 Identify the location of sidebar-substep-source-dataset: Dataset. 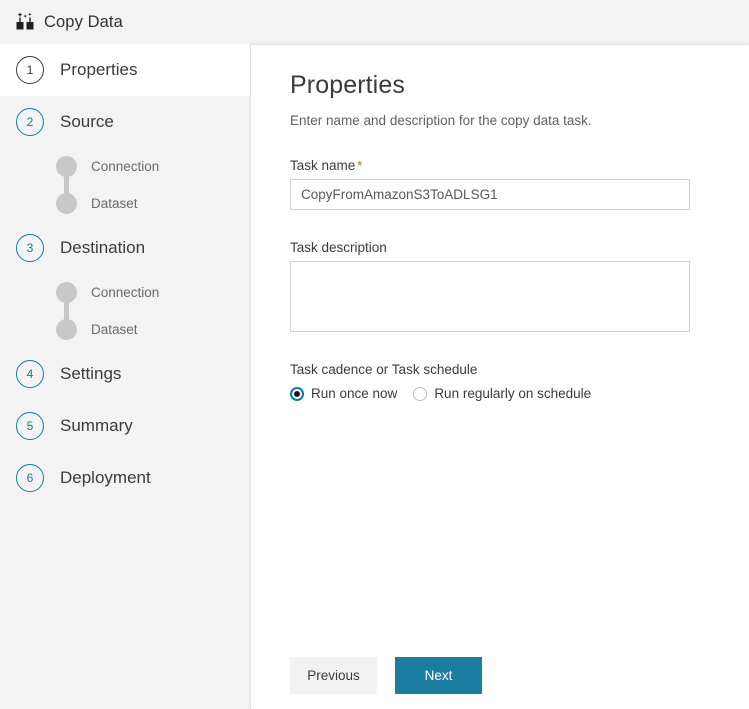
(125, 203).